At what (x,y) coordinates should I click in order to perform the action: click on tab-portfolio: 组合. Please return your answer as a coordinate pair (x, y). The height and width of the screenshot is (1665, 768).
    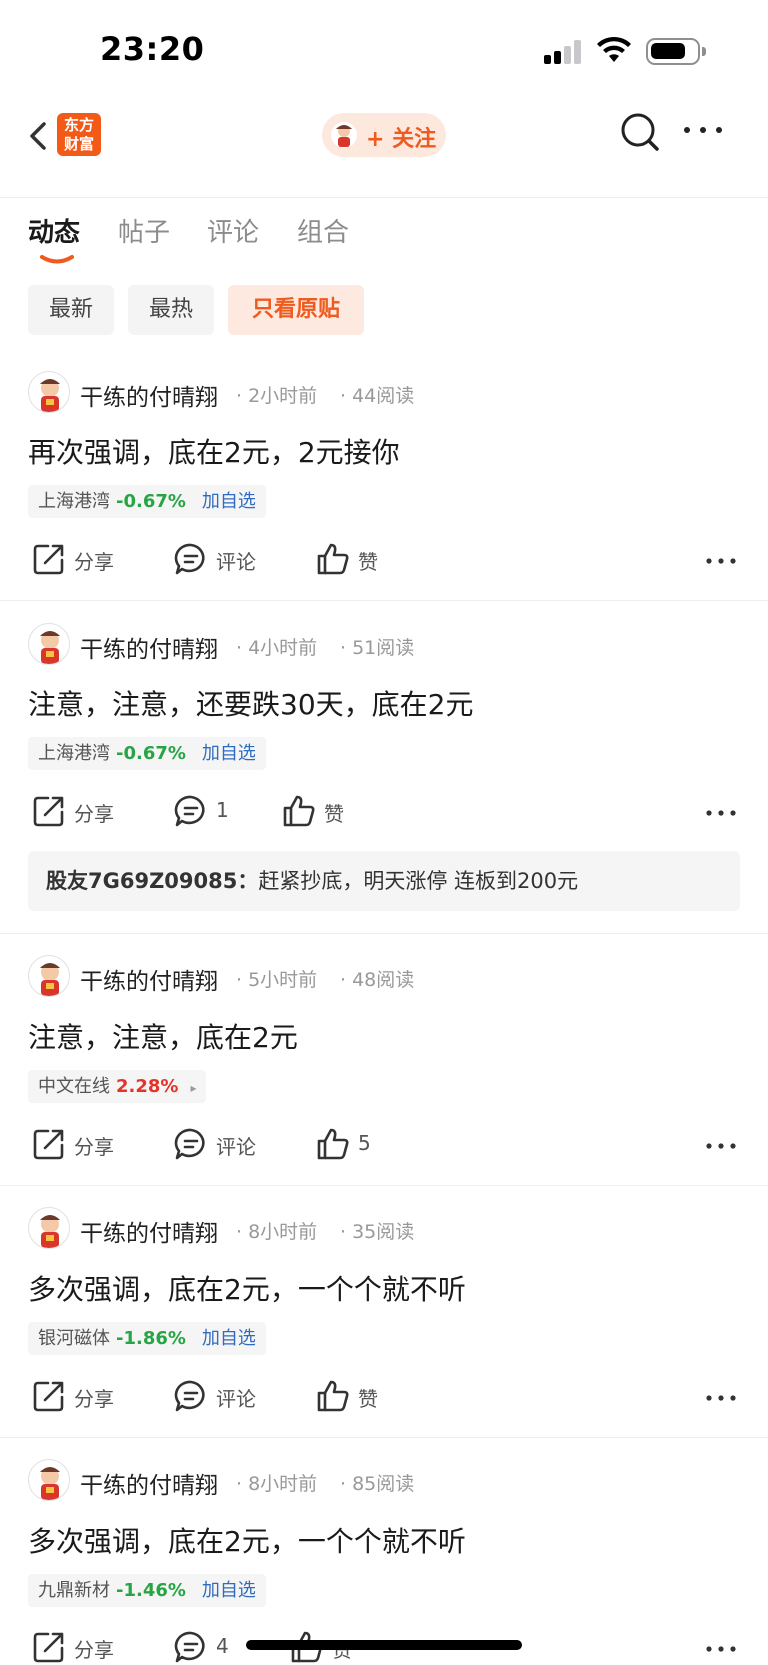
    Looking at the image, I should click on (323, 230).